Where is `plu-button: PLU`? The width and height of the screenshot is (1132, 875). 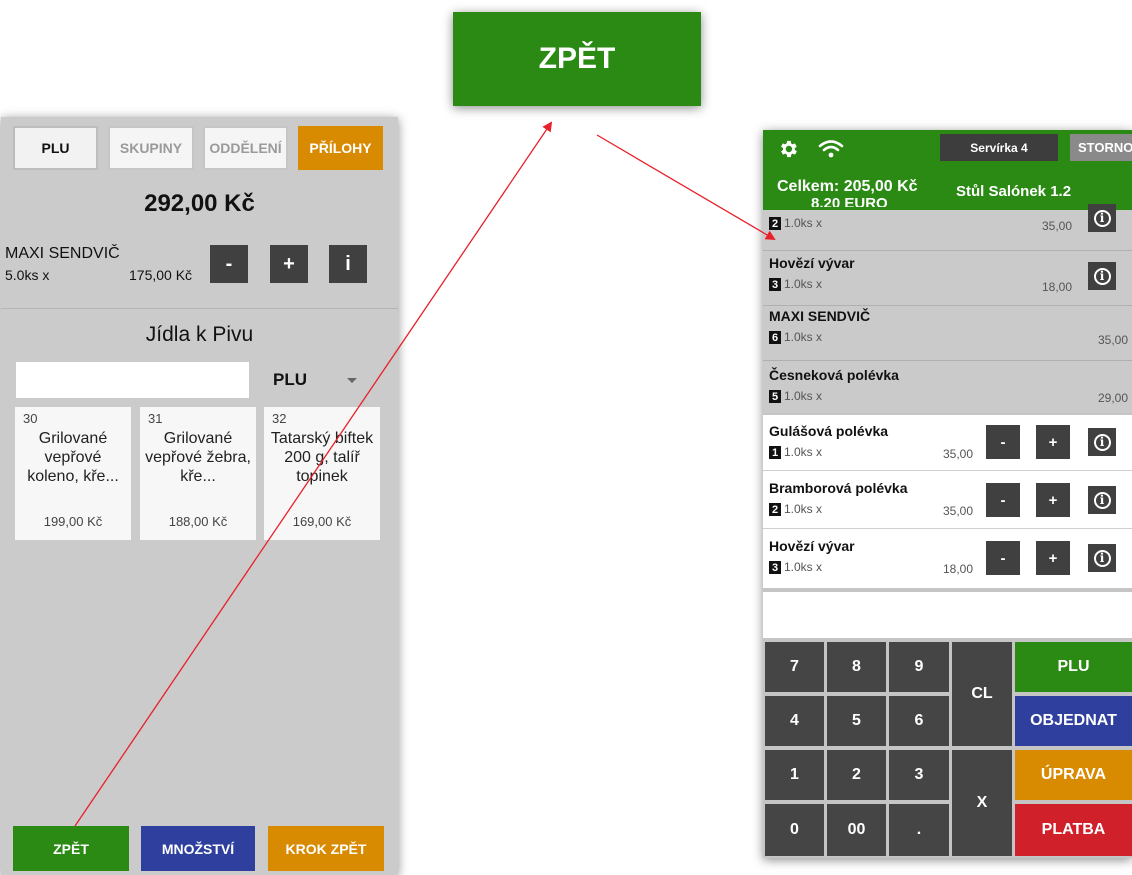 plu-button: PLU is located at coordinates (1073, 667).